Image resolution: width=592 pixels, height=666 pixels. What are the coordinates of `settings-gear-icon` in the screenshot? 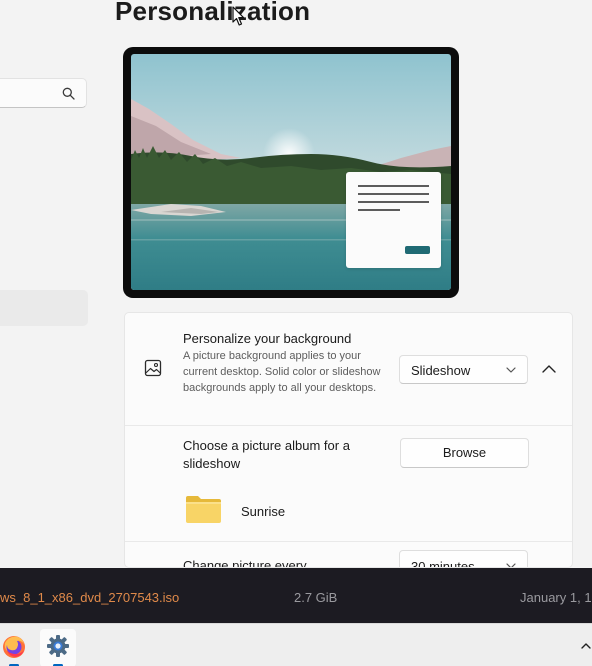 It's located at (58, 646).